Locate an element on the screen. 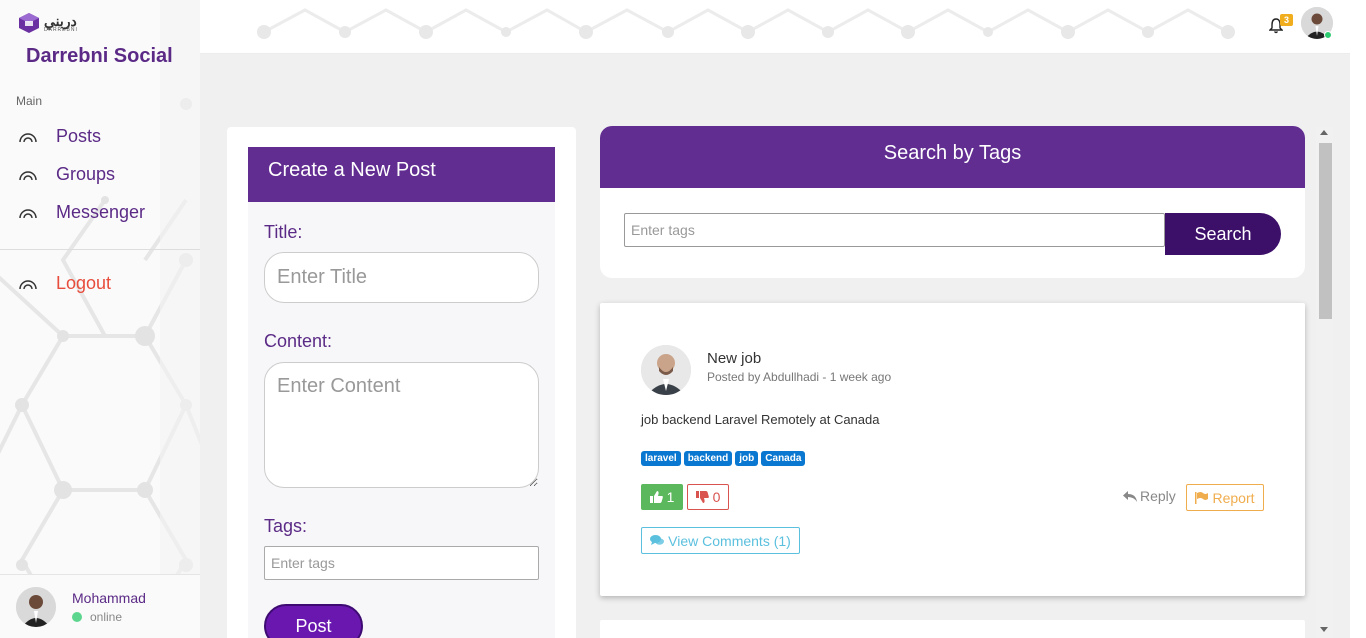 The height and width of the screenshot is (638, 1366). window-edge is located at coordinates (1358, 319).